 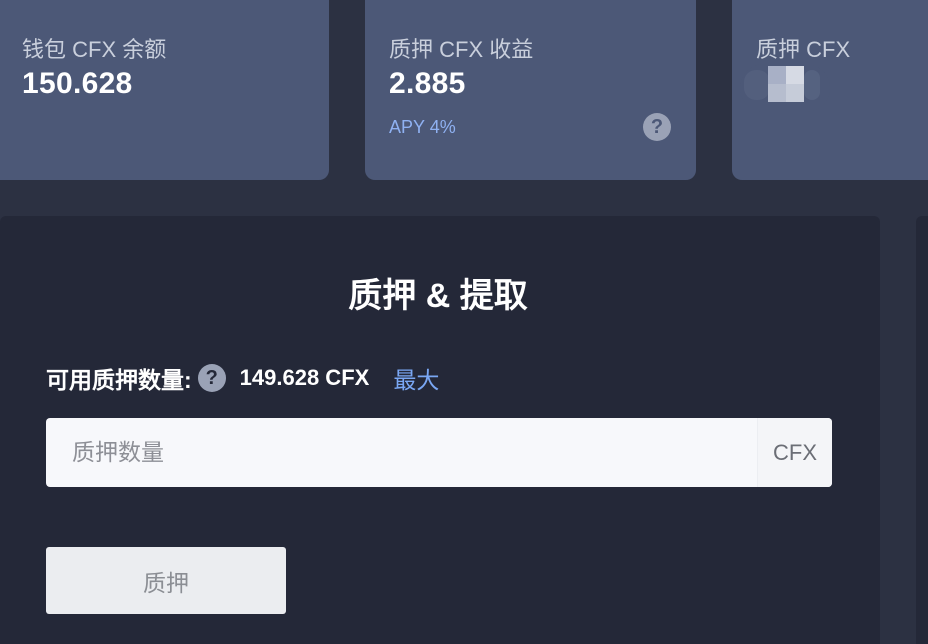 What do you see at coordinates (803, 49) in the screenshot?
I see `staked-cfx-label: 质押 CFX` at bounding box center [803, 49].